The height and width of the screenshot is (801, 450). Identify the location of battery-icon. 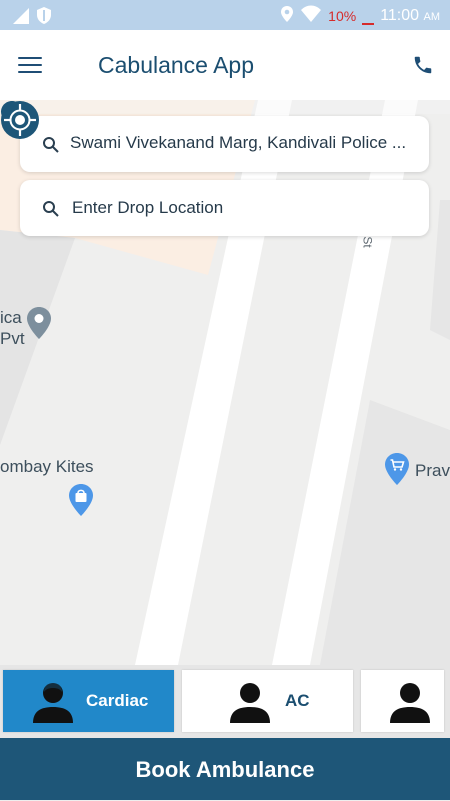
(368, 16).